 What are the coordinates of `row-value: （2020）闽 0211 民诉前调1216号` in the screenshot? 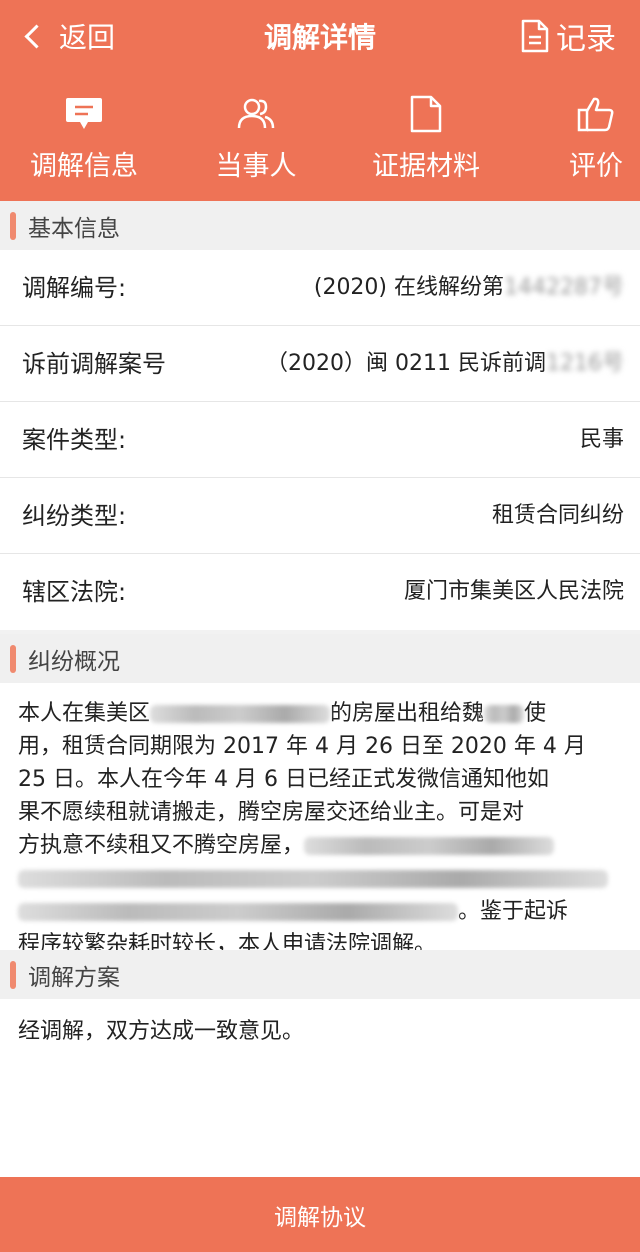 It's located at (445, 364).